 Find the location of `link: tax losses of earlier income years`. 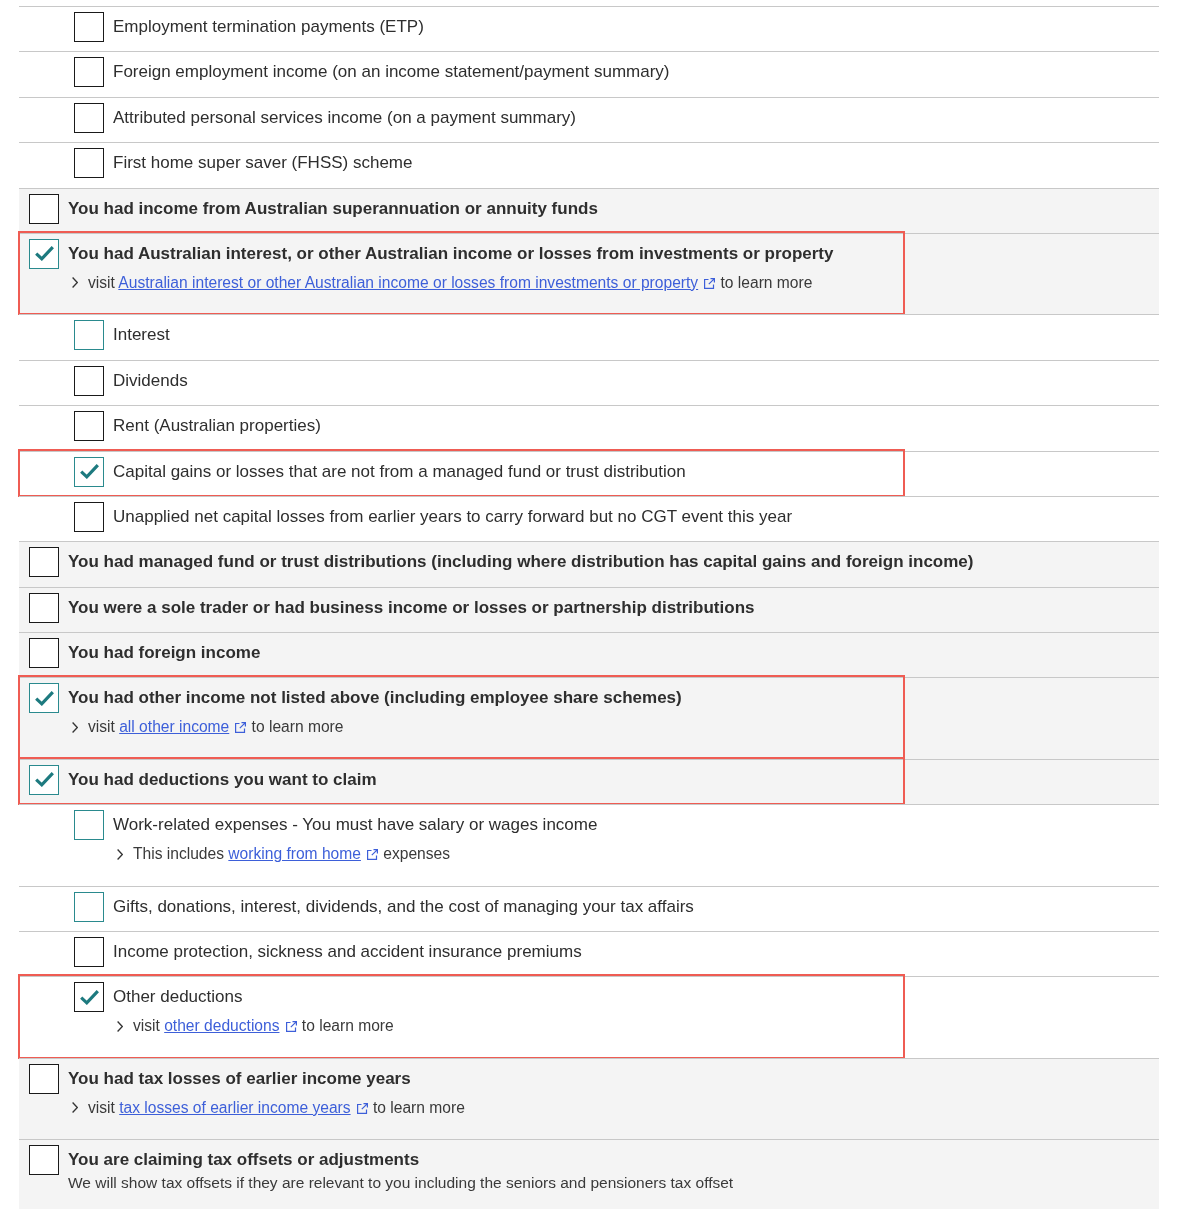

link: tax losses of earlier income years is located at coordinates (235, 1107).